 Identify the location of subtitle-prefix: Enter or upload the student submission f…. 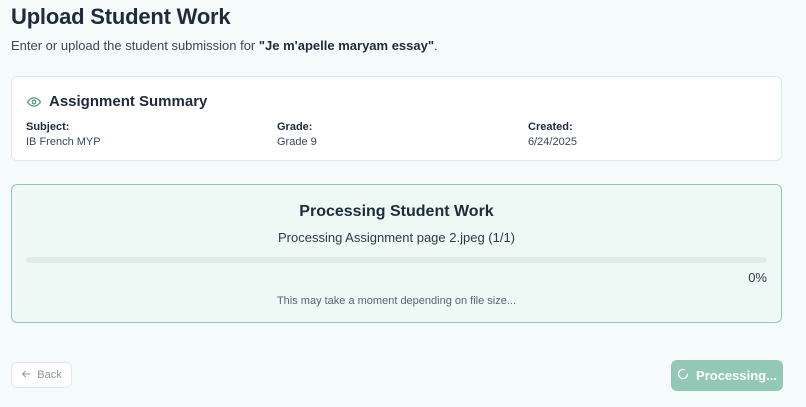
(135, 45).